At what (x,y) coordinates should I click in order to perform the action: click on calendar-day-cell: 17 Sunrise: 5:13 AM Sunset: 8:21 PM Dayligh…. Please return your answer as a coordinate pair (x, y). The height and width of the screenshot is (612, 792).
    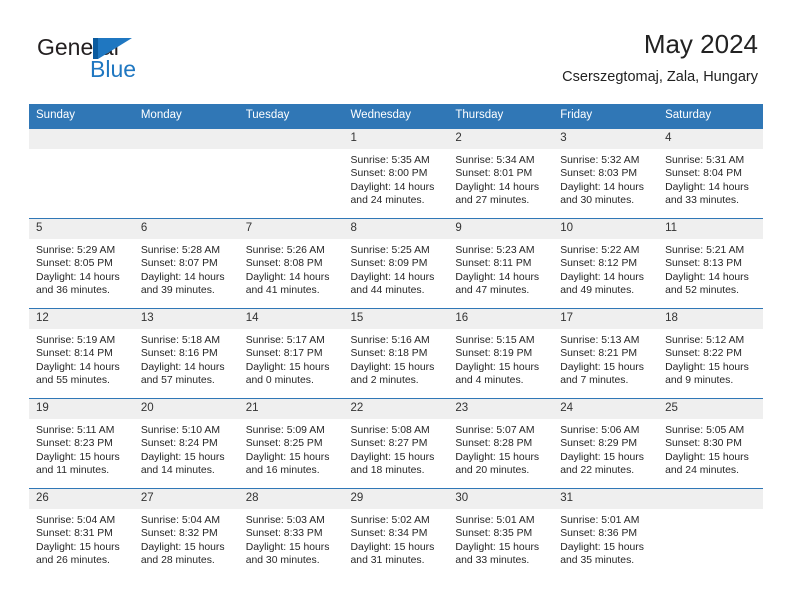
    Looking at the image, I should click on (606, 353).